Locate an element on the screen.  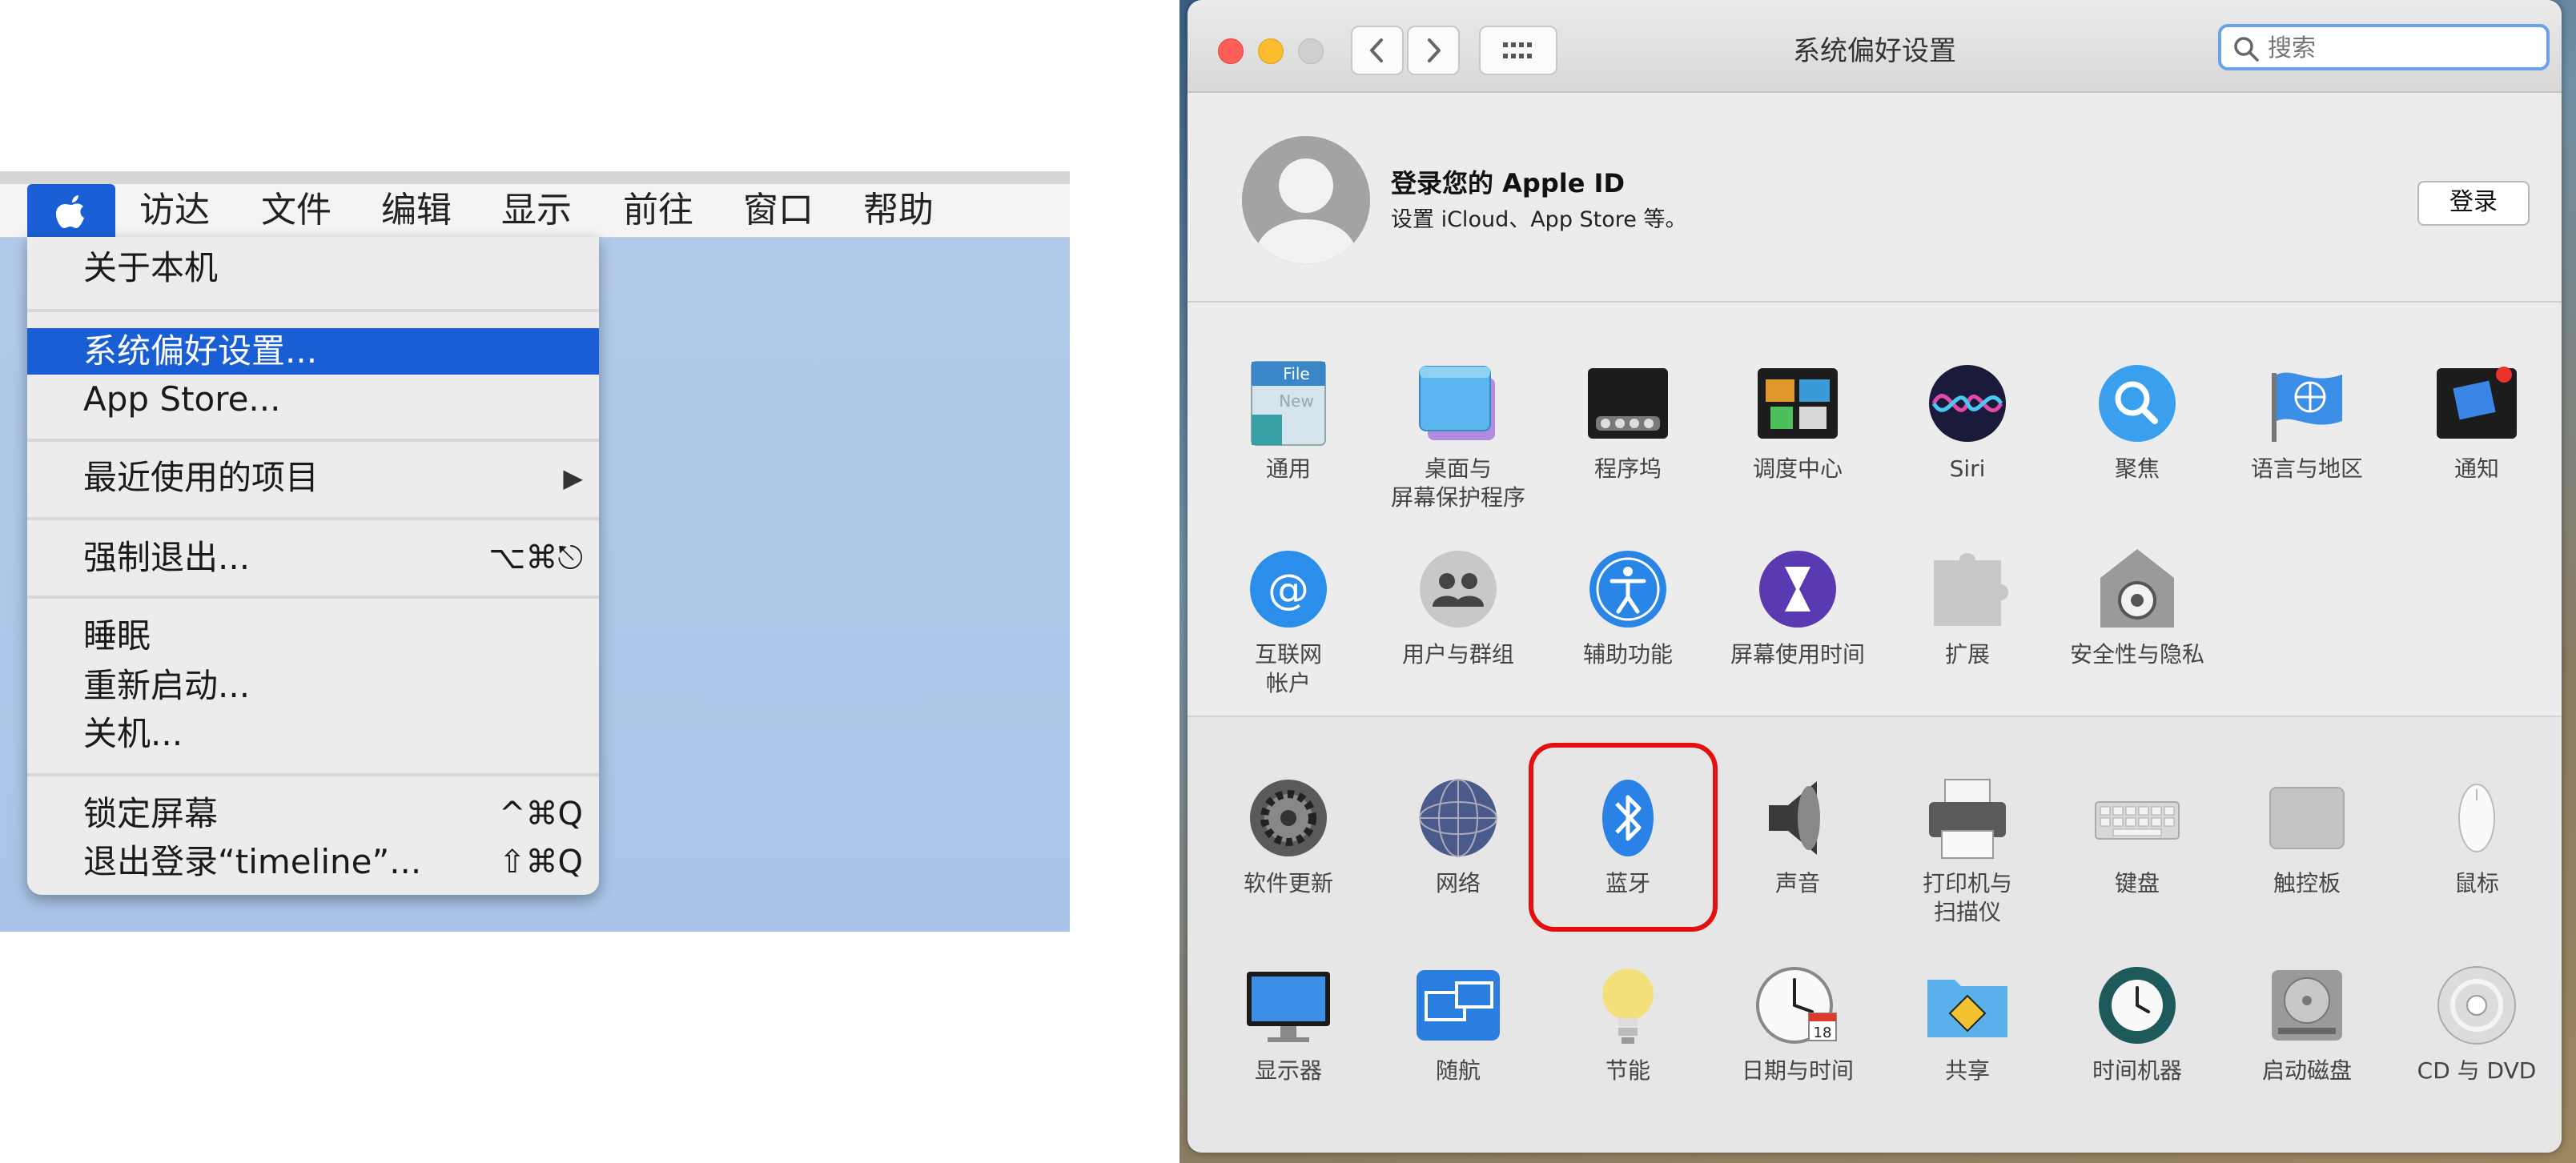
pane-label: 桌面与 屏幕保护程序 is located at coordinates (1457, 483).